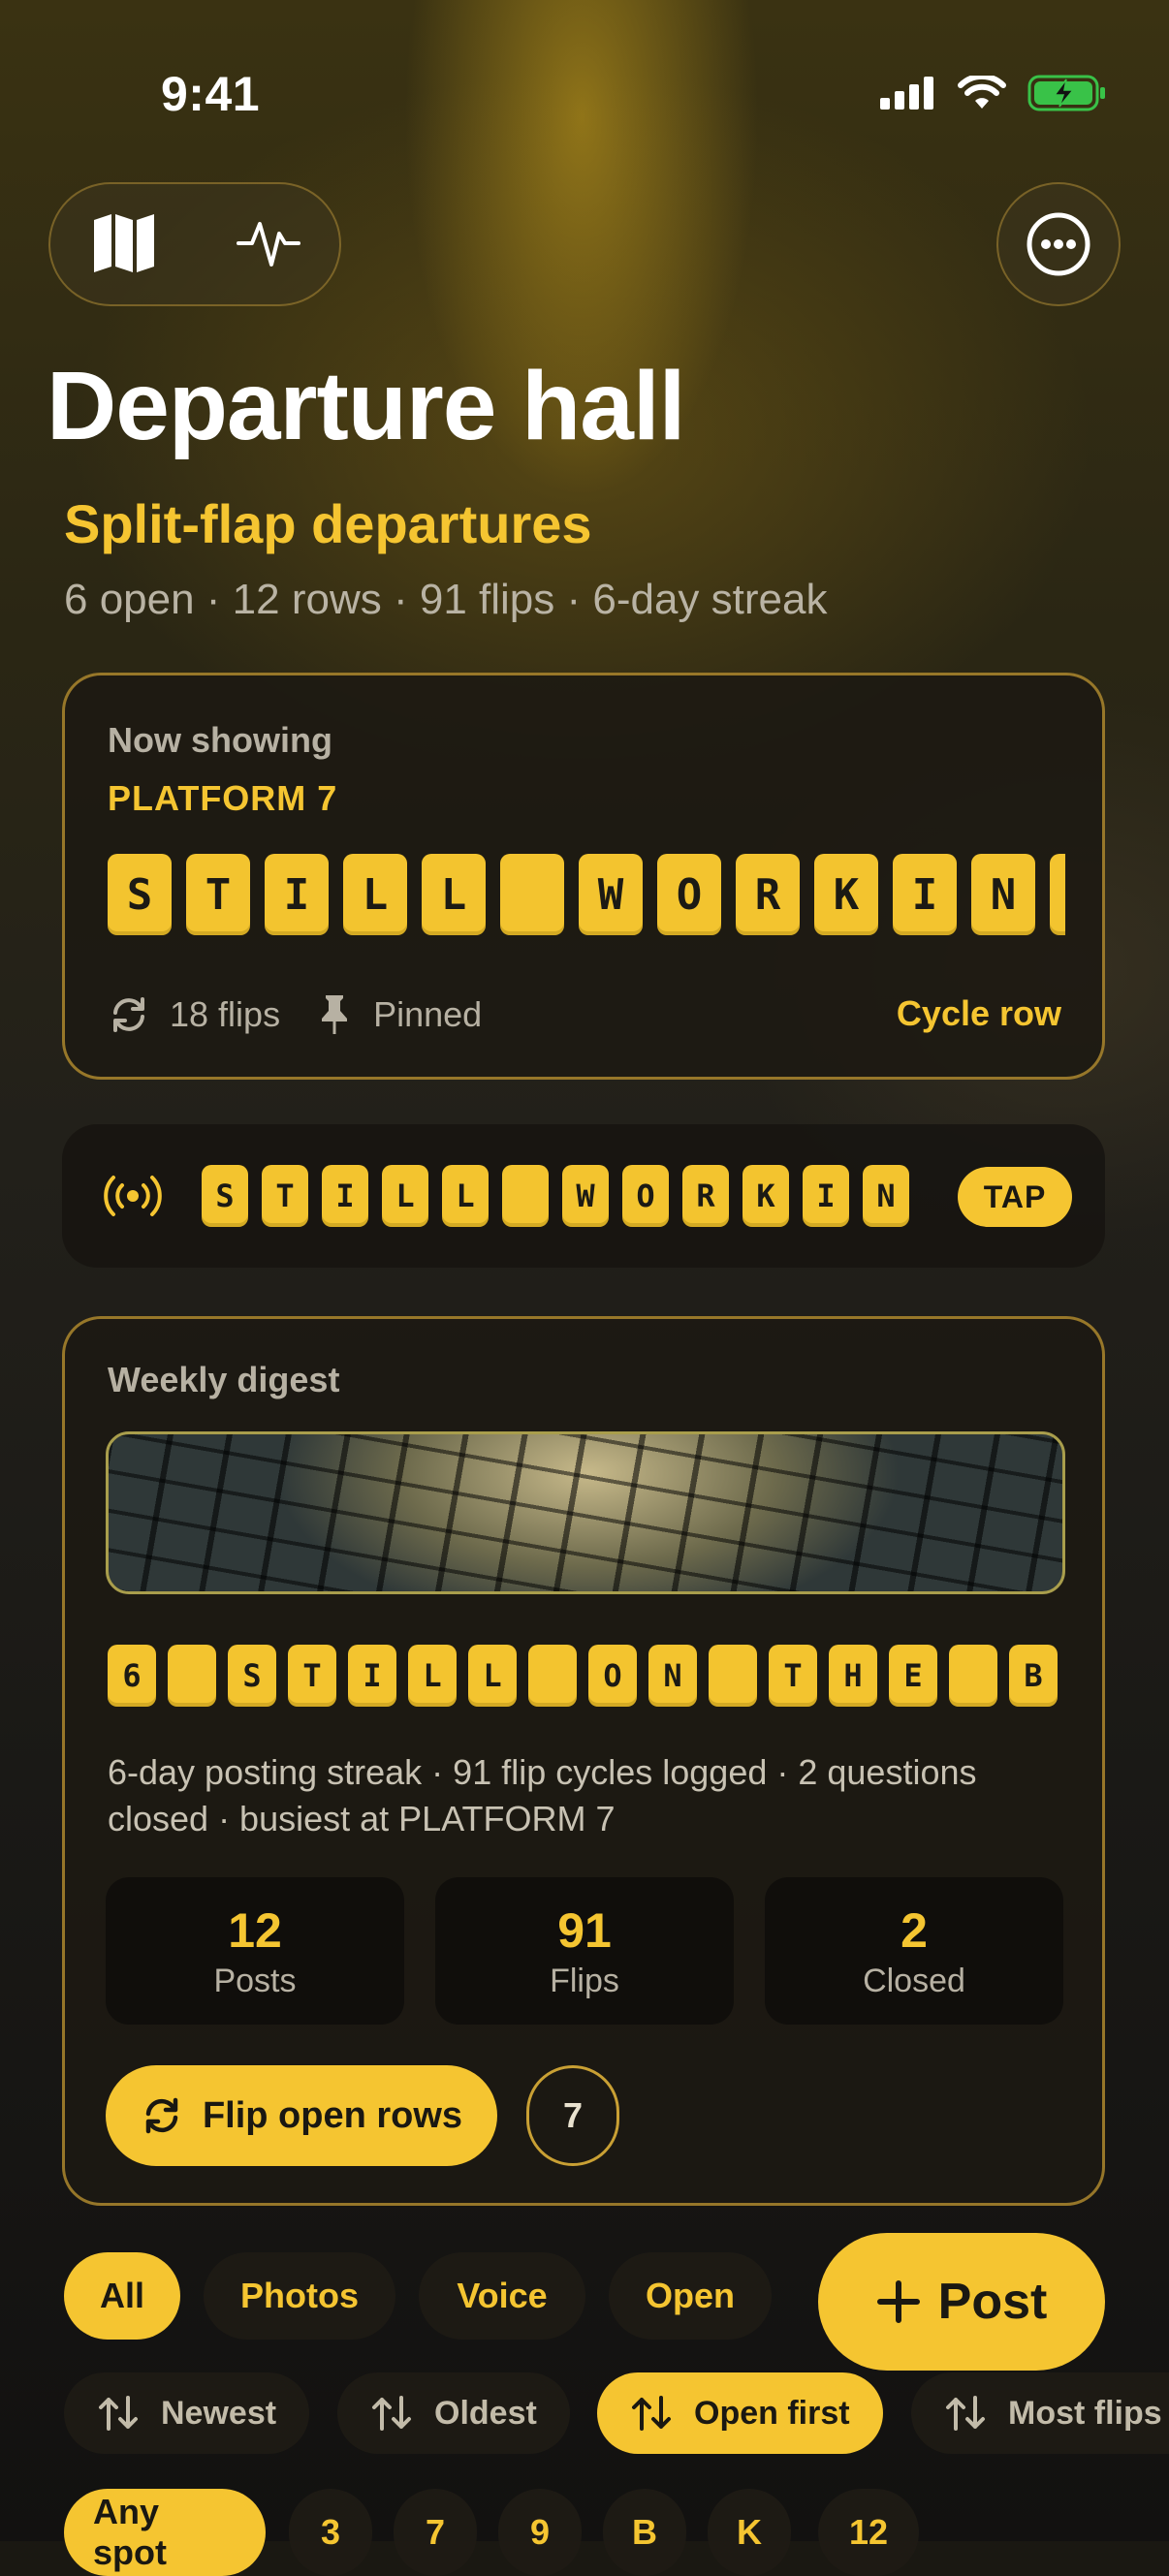 This screenshot has height=2576, width=1169. I want to click on filter-photos: Photos, so click(299, 2296).